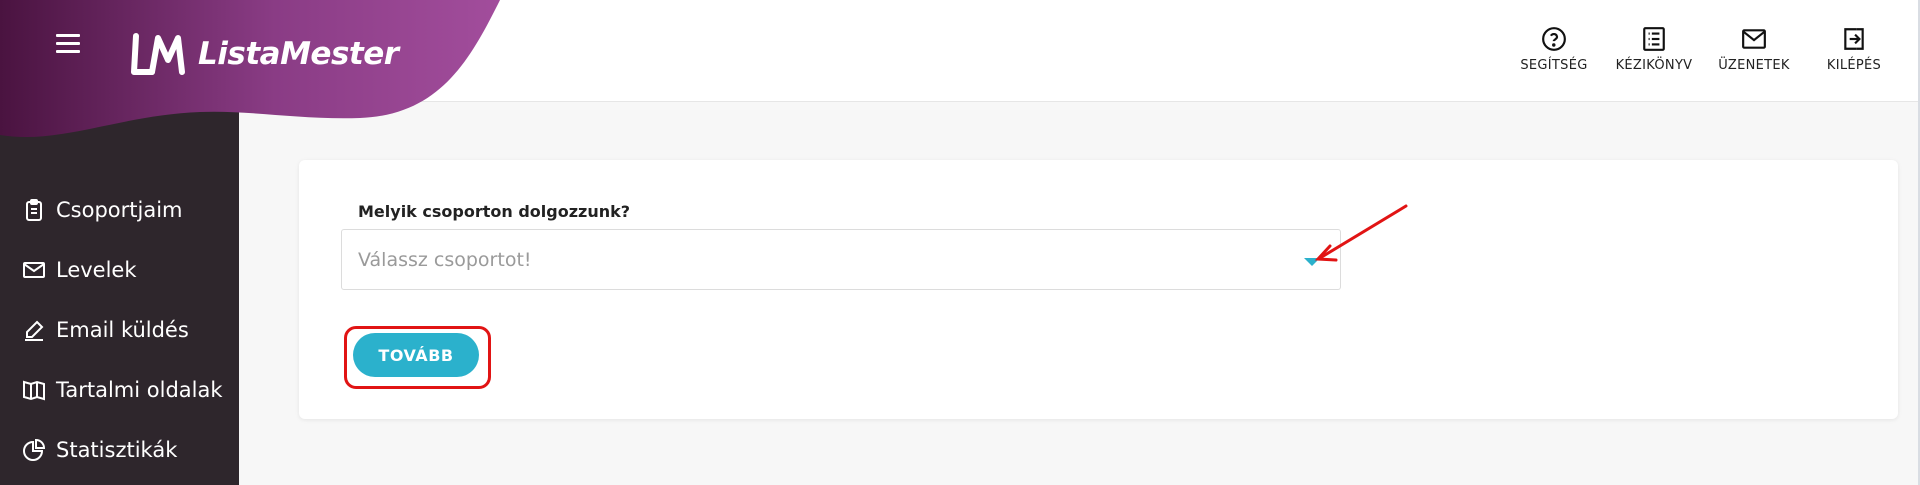 Image resolution: width=1920 pixels, height=485 pixels. Describe the element at coordinates (1854, 65) in the screenshot. I see `logout-label: KILÉPÉS` at that location.